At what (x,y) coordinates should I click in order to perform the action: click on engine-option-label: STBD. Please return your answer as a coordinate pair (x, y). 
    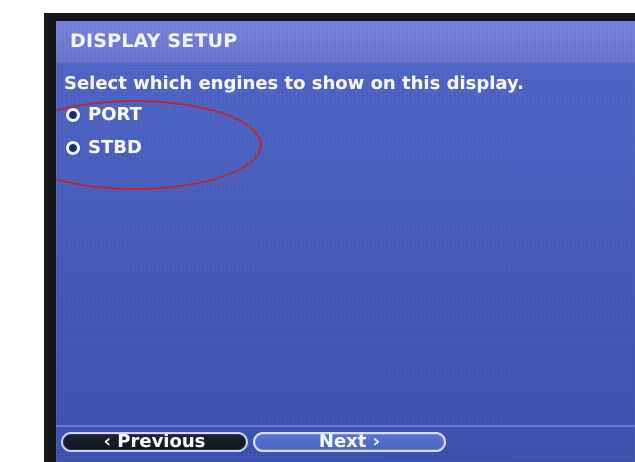
    Looking at the image, I should click on (115, 147).